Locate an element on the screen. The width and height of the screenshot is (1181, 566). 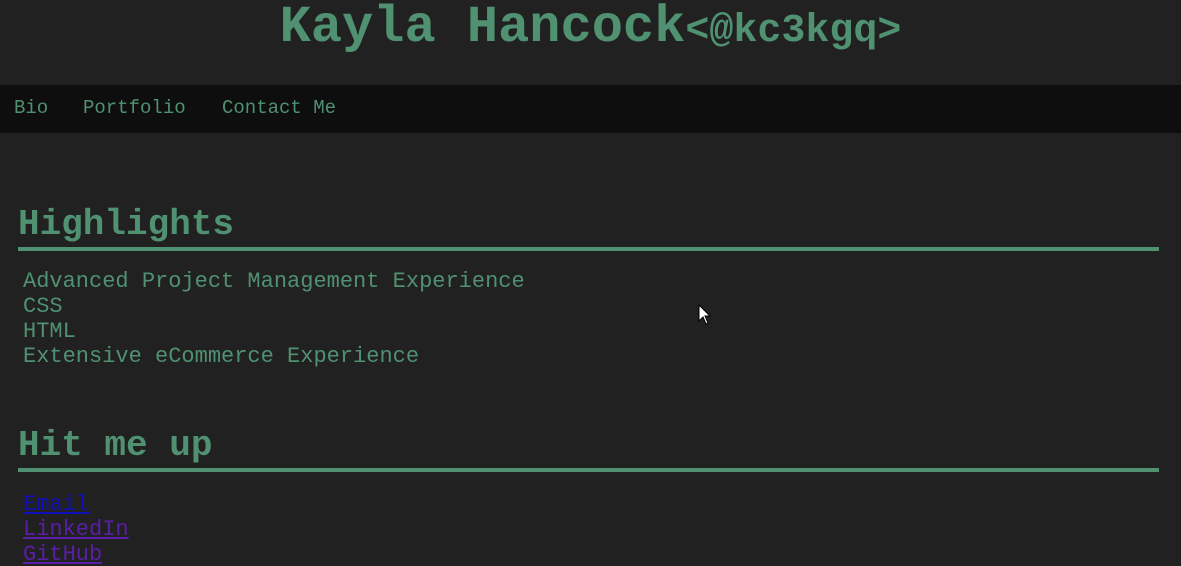
site-title-name: Kayla Hancock is located at coordinates (482, 28).